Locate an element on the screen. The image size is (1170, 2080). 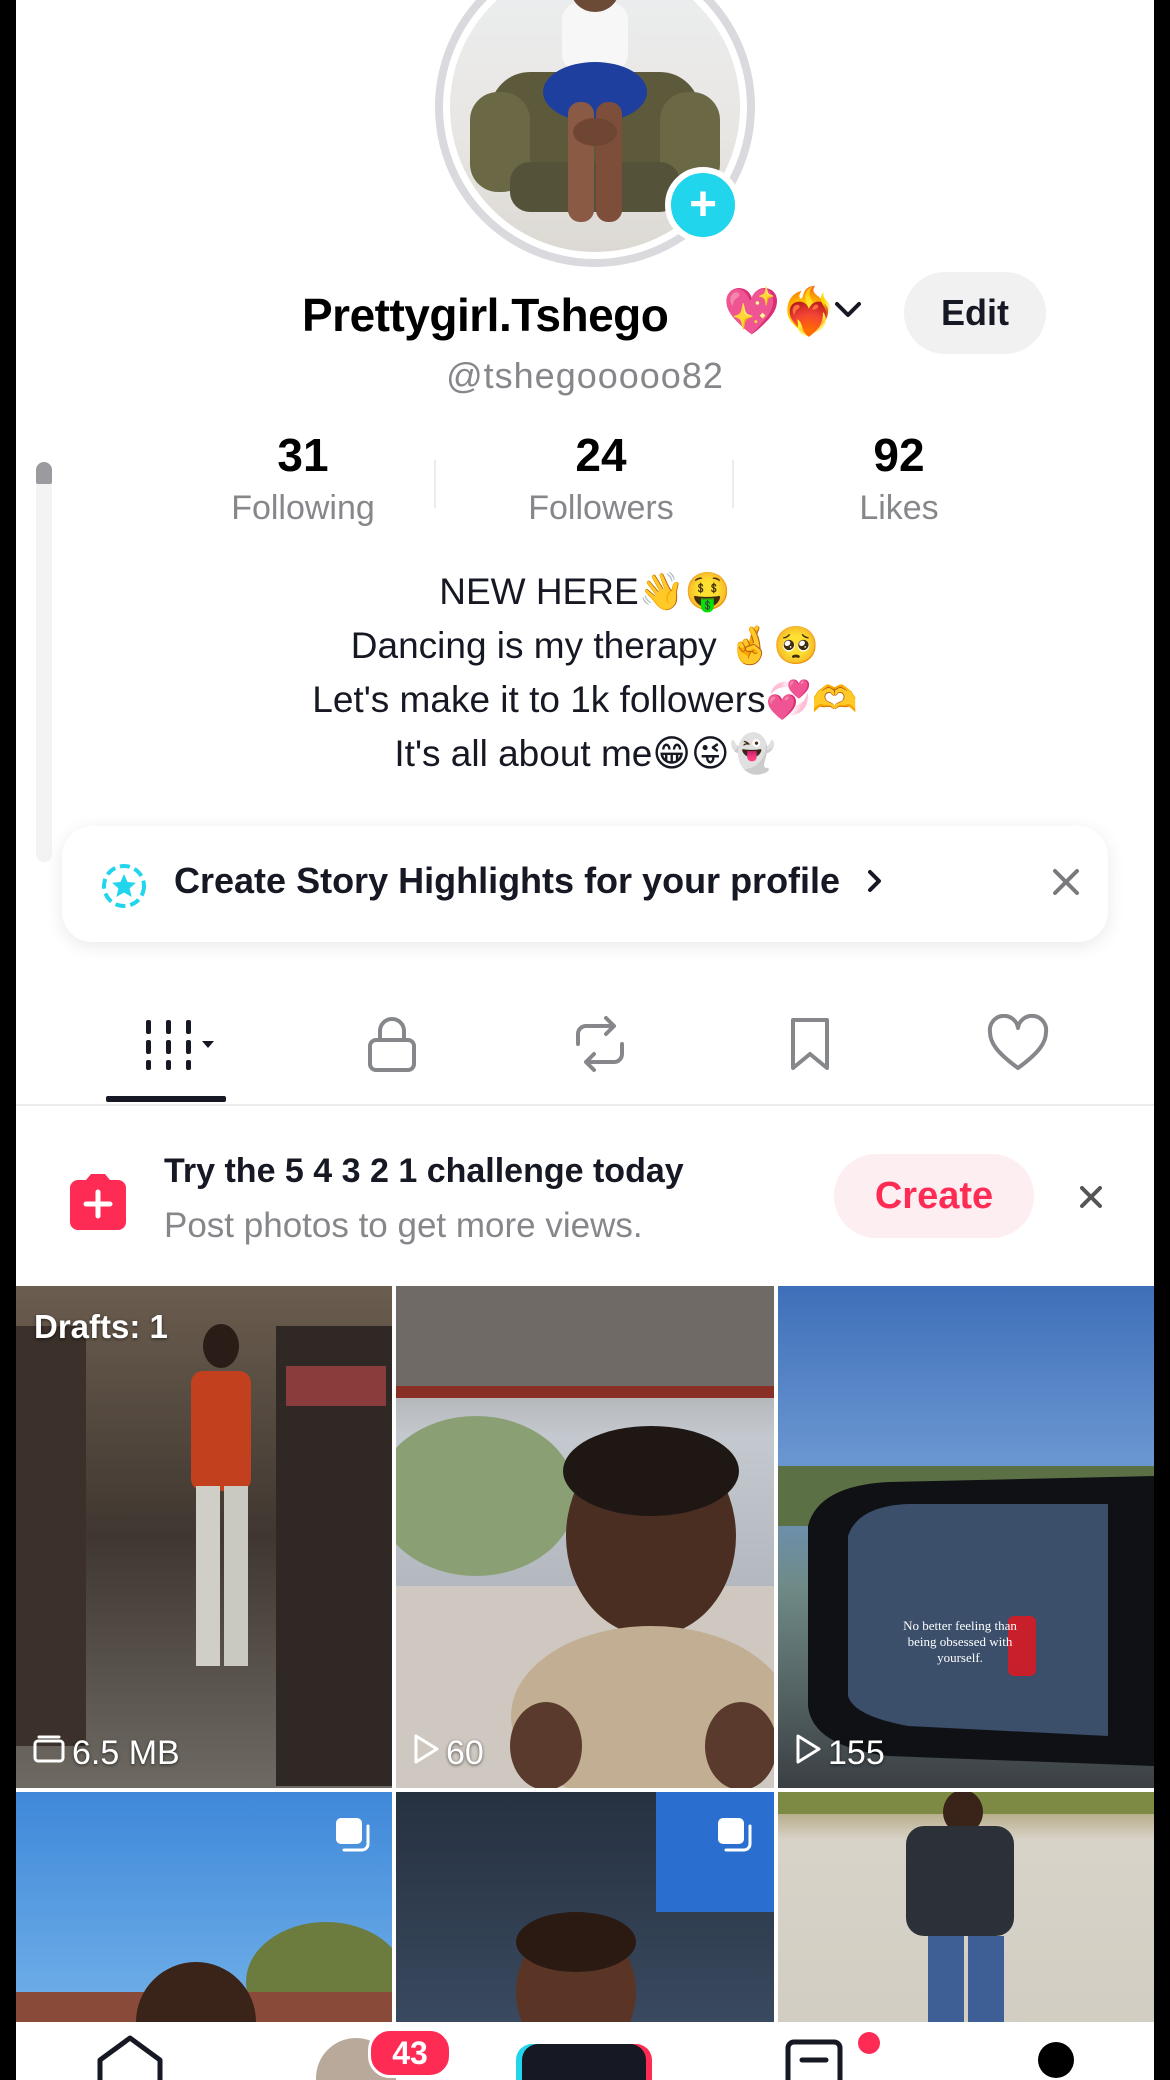
stat-followers: 24 Followers is located at coordinates (601, 479).